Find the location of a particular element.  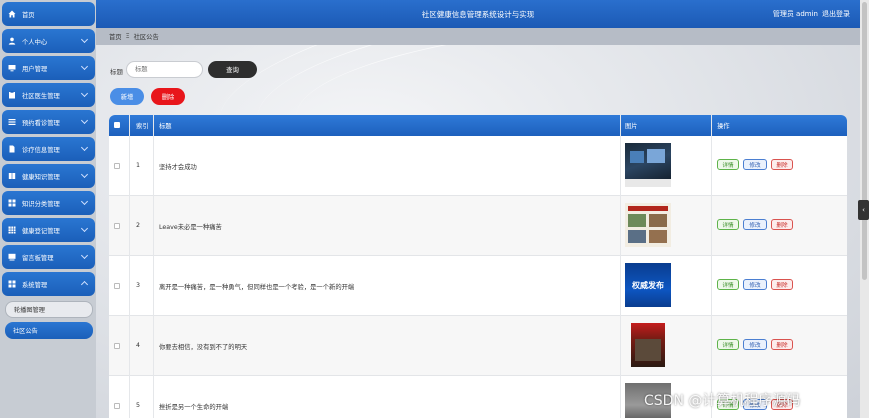

header-index: 索引 is located at coordinates (142, 126).